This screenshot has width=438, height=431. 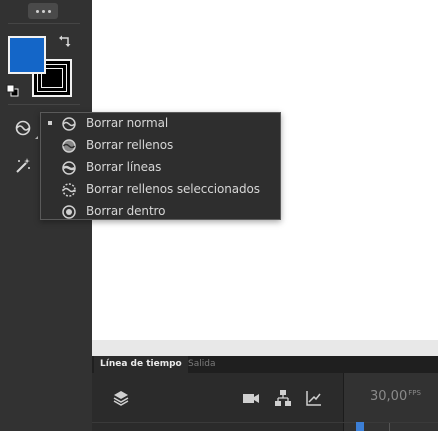 I want to click on stage-pasteboard, so click(x=265, y=348).